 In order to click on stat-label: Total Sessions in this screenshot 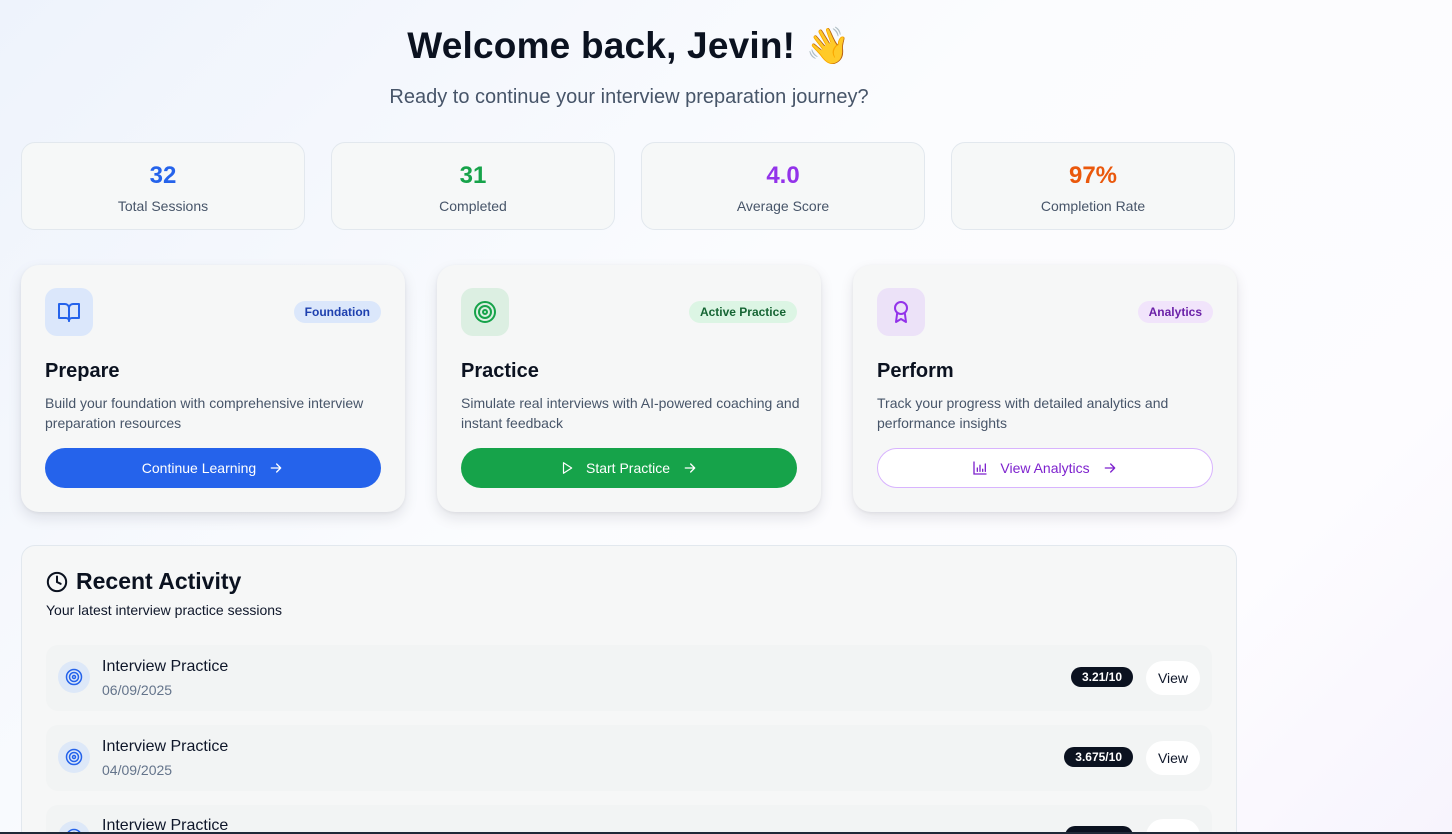, I will do `click(163, 206)`.